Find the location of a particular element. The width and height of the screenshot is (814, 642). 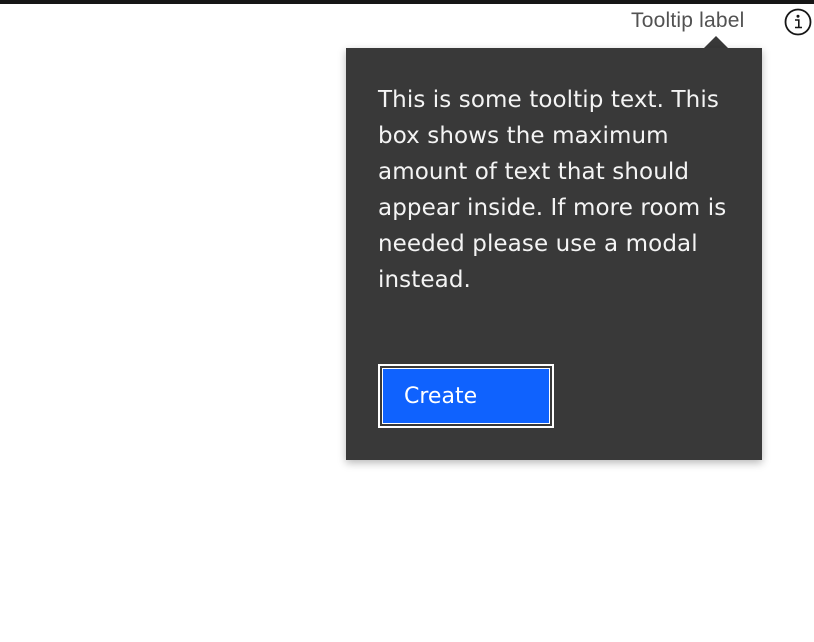

tooltip-trigger-label: Tooltip label is located at coordinates (688, 20).